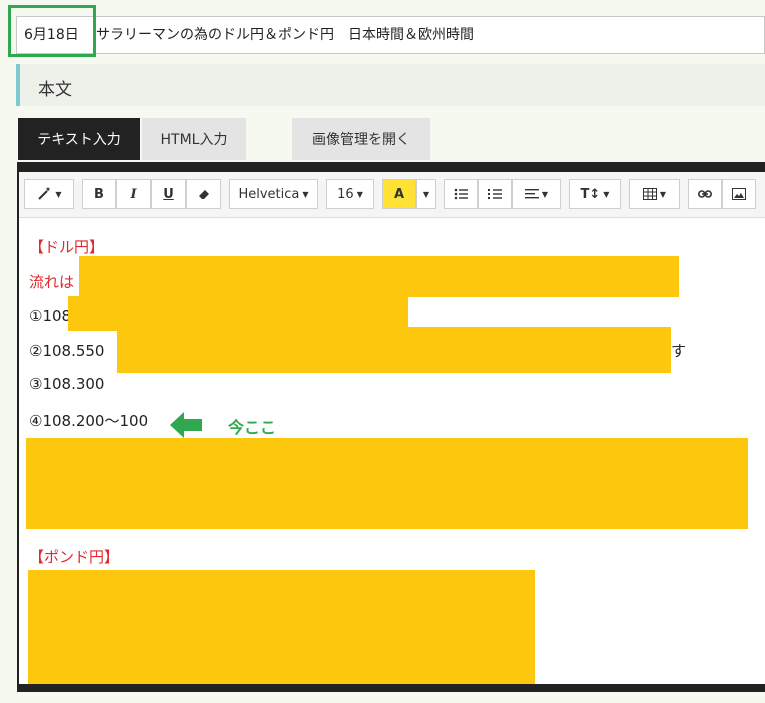 The height and width of the screenshot is (703, 765). I want to click on bullet-list-icon, so click(461, 194).